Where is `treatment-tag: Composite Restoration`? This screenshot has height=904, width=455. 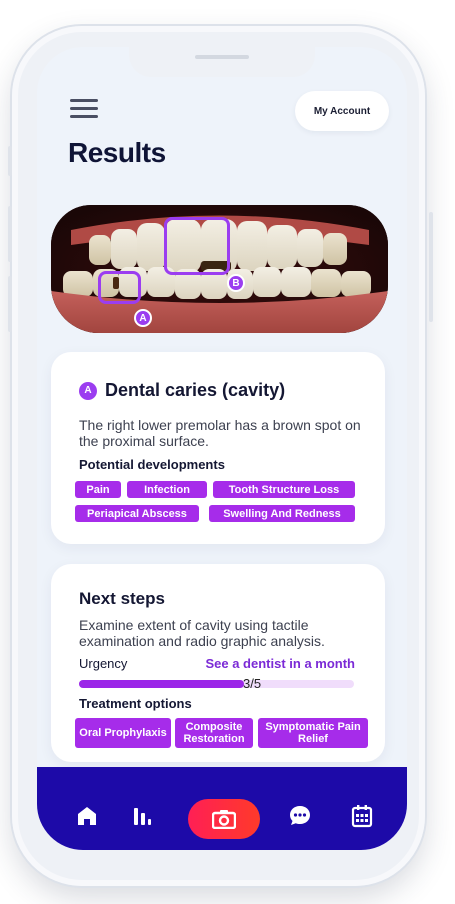
treatment-tag: Composite Restoration is located at coordinates (214, 733).